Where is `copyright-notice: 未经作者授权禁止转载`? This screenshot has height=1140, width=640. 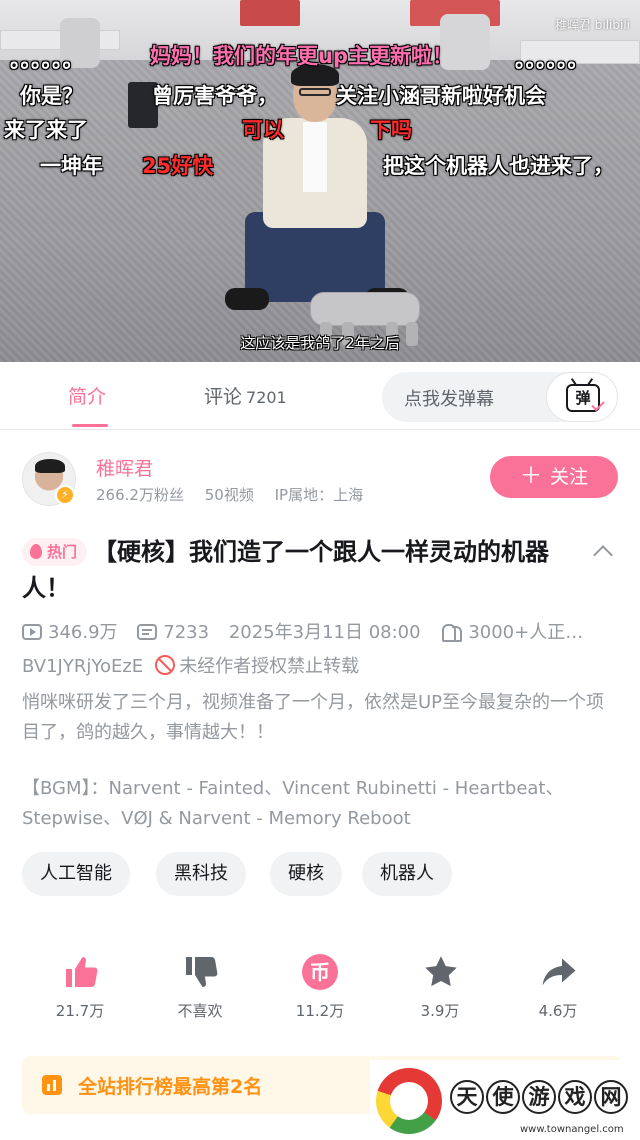 copyright-notice: 未经作者授权禁止转载 is located at coordinates (269, 666).